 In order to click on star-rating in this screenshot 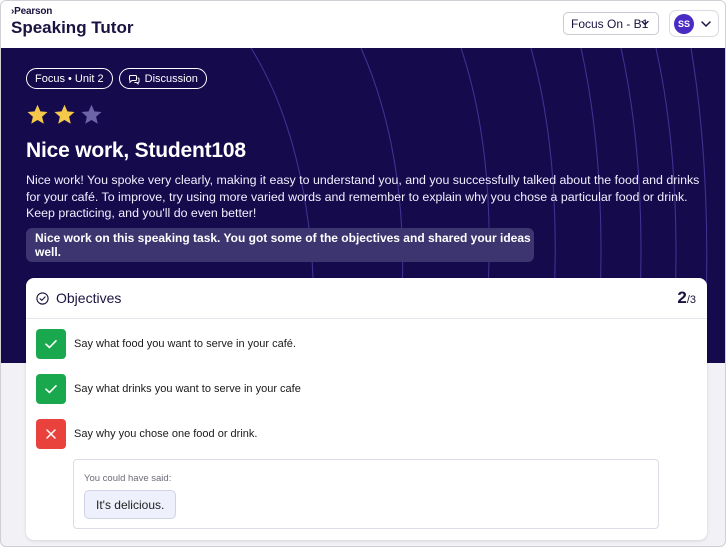, I will do `click(64, 115)`.